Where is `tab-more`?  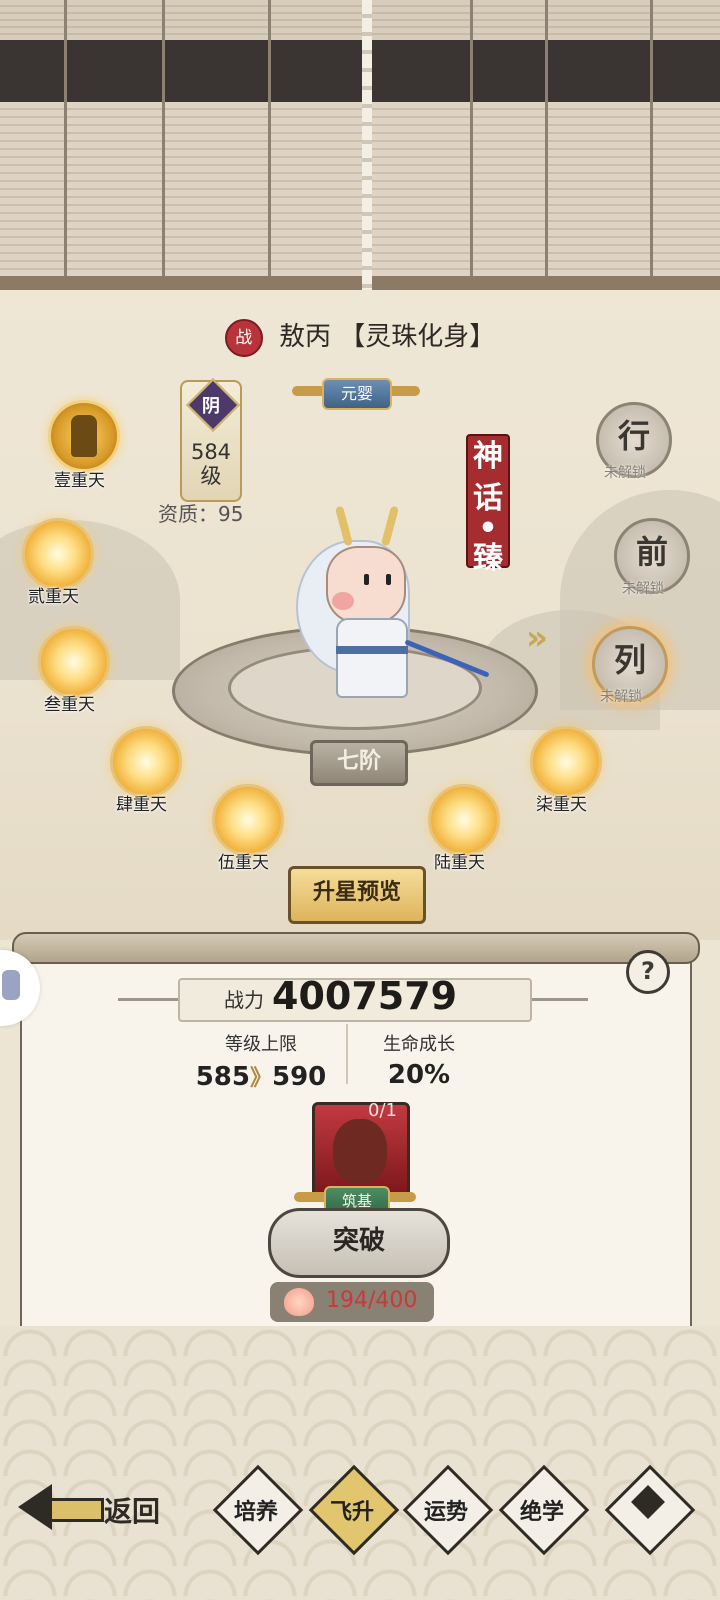
tab-more is located at coordinates (650, 1510).